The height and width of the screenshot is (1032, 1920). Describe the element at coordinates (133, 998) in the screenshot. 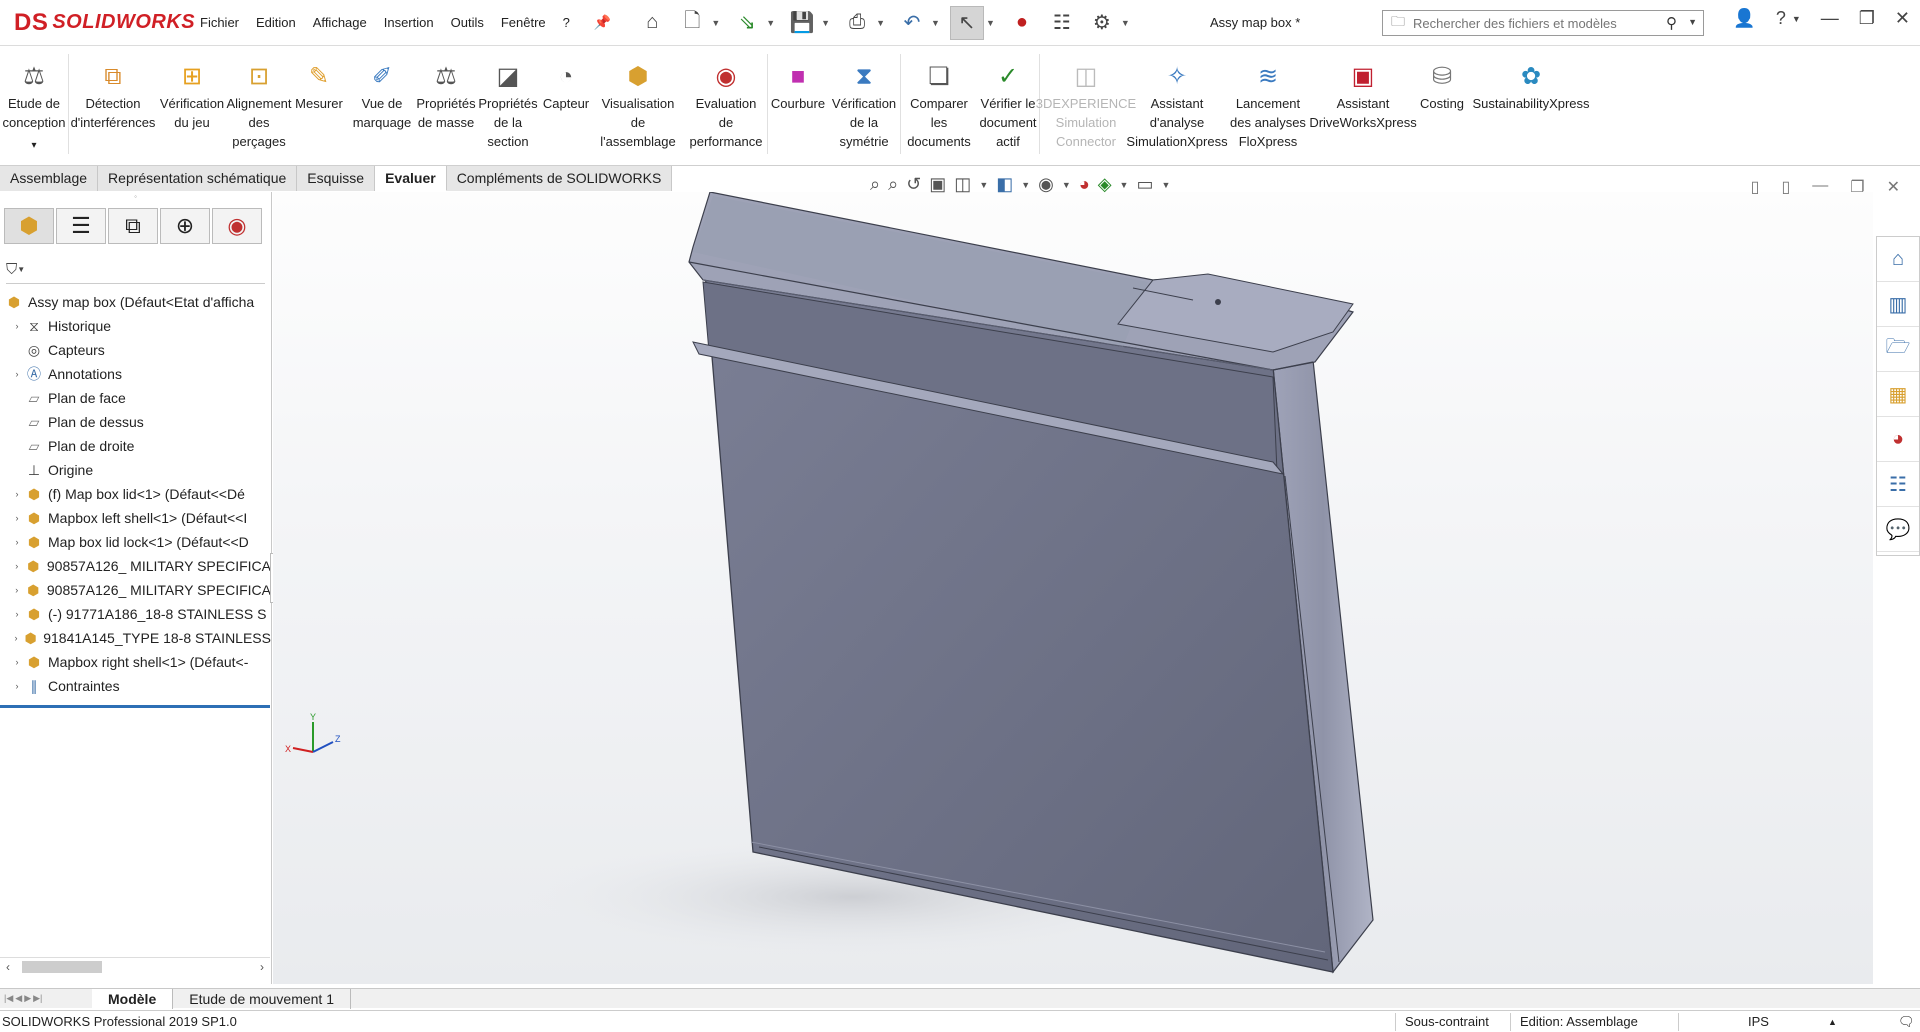

I see `tab-model: Modèle` at that location.